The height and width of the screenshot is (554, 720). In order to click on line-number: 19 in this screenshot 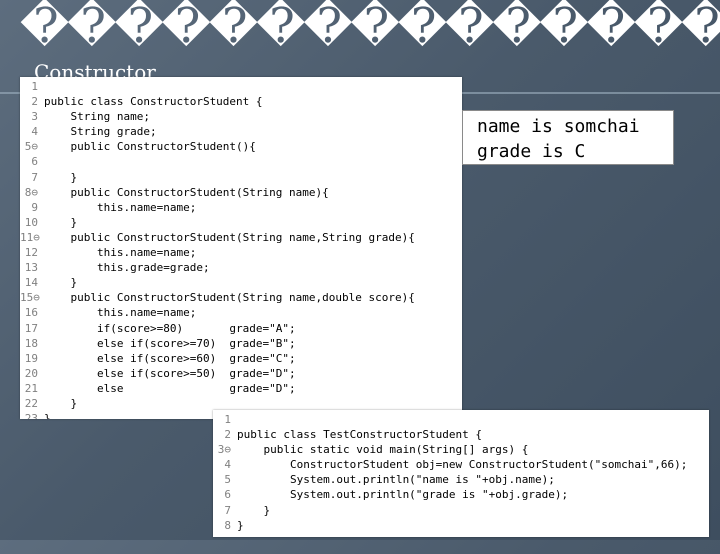, I will do `click(31, 358)`.